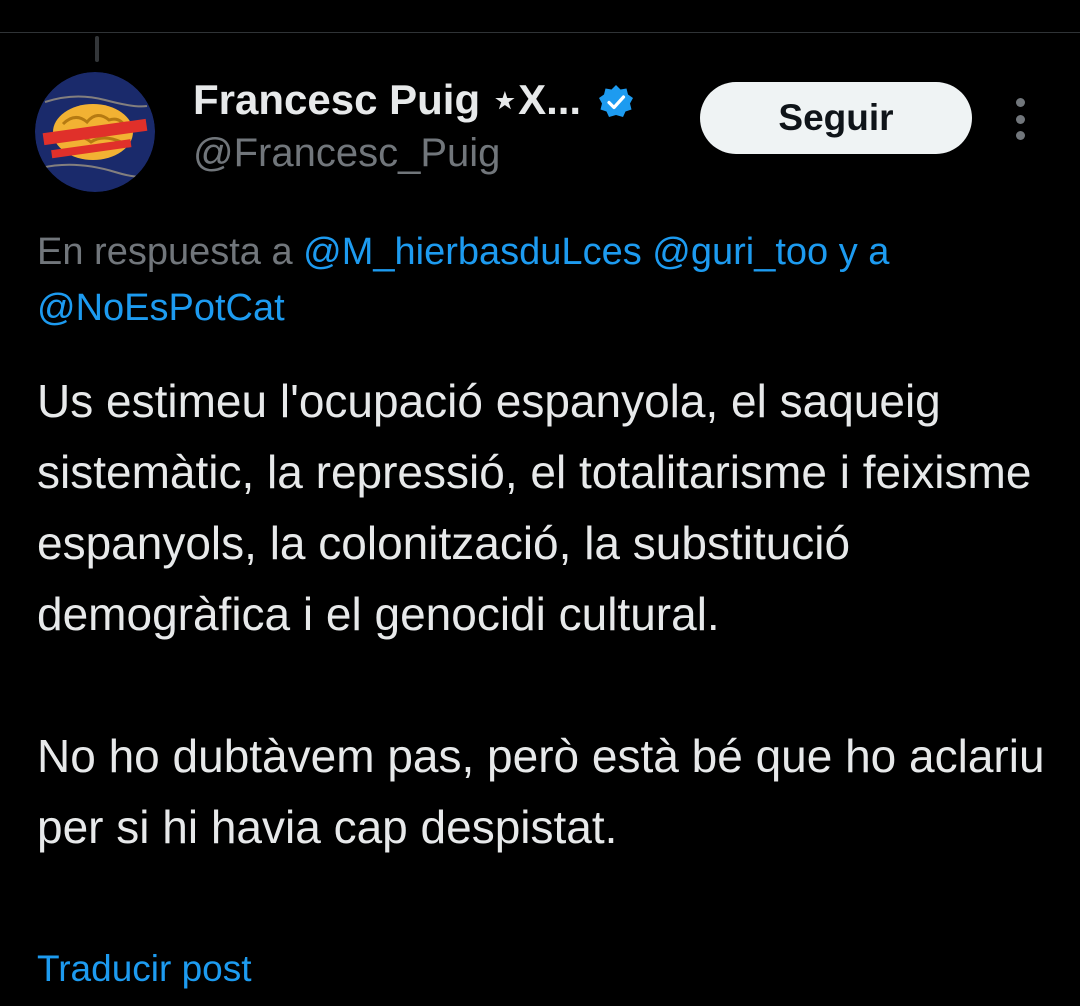 The image size is (1080, 1006). Describe the element at coordinates (144, 969) in the screenshot. I see `translate-post-link: Traducir post` at that location.